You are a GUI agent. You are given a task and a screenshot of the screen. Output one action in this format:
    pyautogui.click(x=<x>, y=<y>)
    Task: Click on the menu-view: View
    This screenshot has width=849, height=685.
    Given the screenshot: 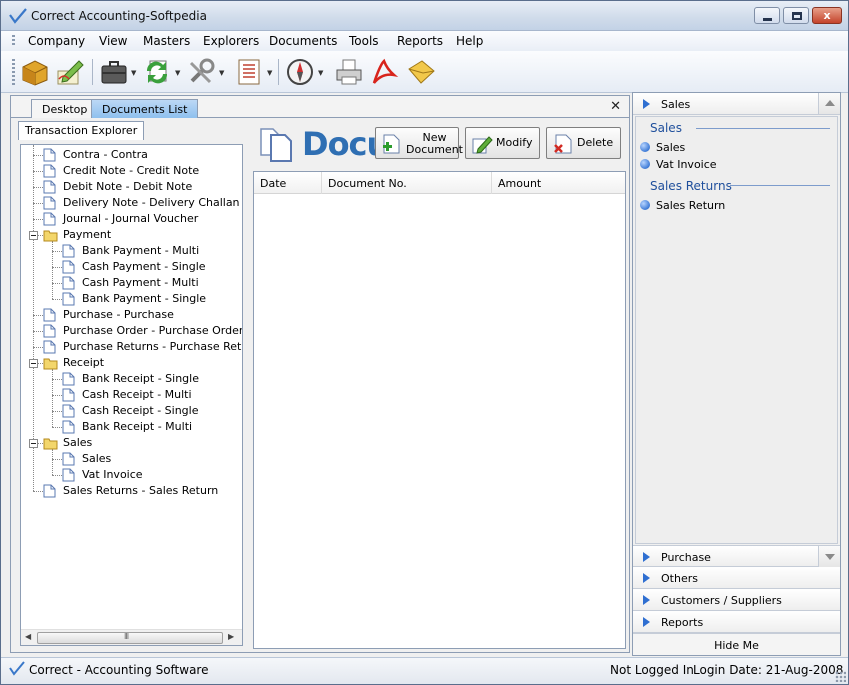 What is the action you would take?
    pyautogui.click(x=113, y=41)
    